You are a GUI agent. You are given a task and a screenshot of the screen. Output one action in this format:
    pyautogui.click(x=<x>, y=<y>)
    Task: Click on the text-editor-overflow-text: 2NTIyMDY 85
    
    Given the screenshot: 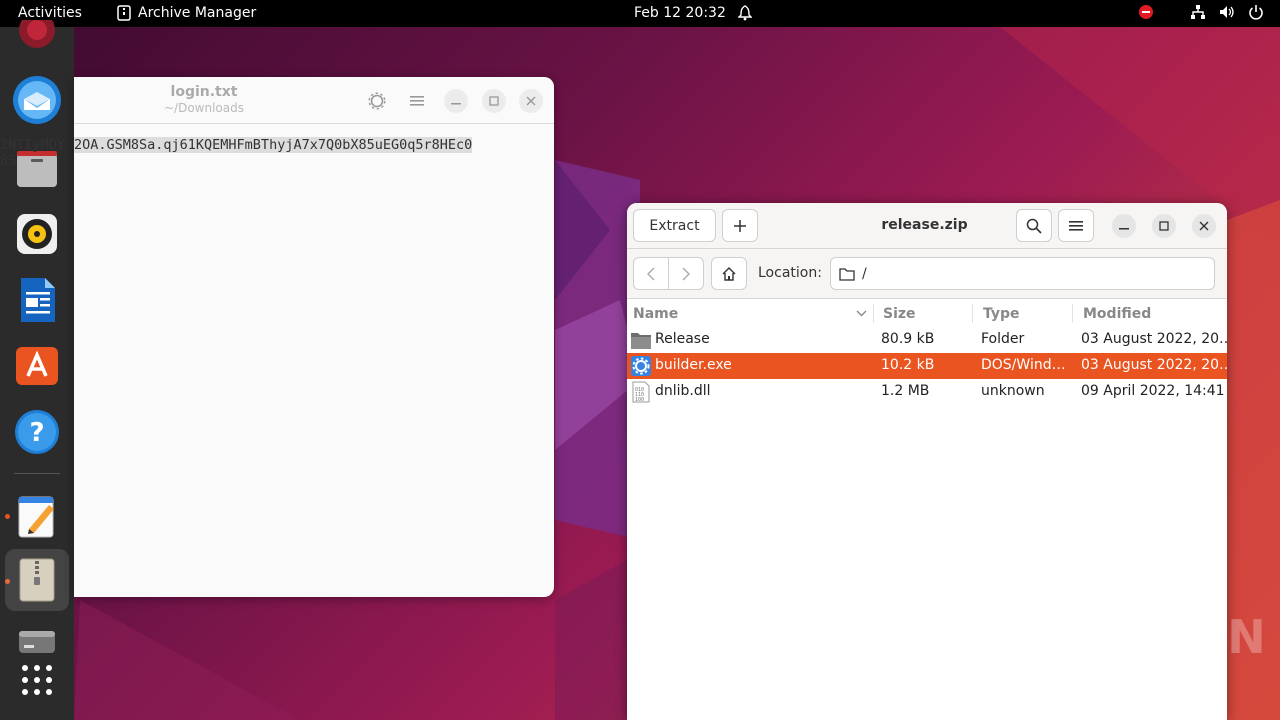 What is the action you would take?
    pyautogui.click(x=32, y=153)
    